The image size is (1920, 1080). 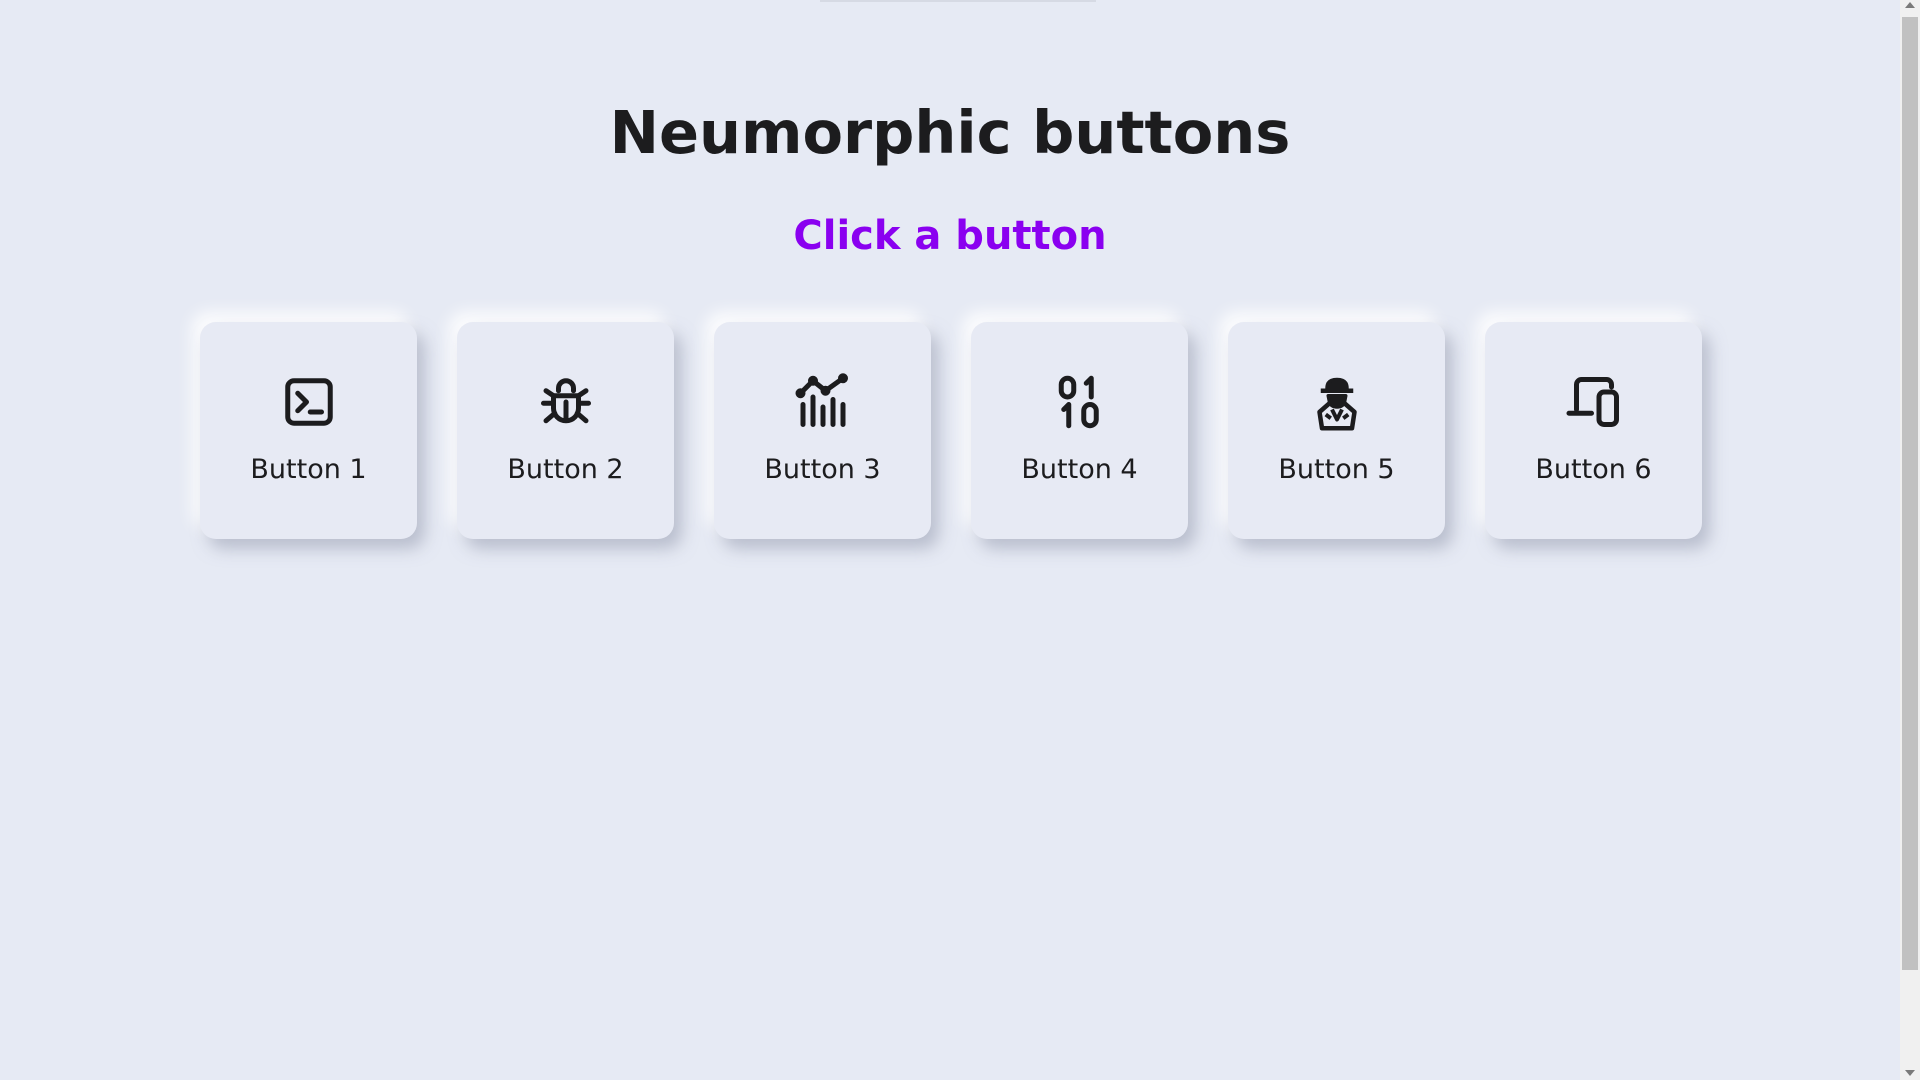 I want to click on status-message: Click a button, so click(x=950, y=236).